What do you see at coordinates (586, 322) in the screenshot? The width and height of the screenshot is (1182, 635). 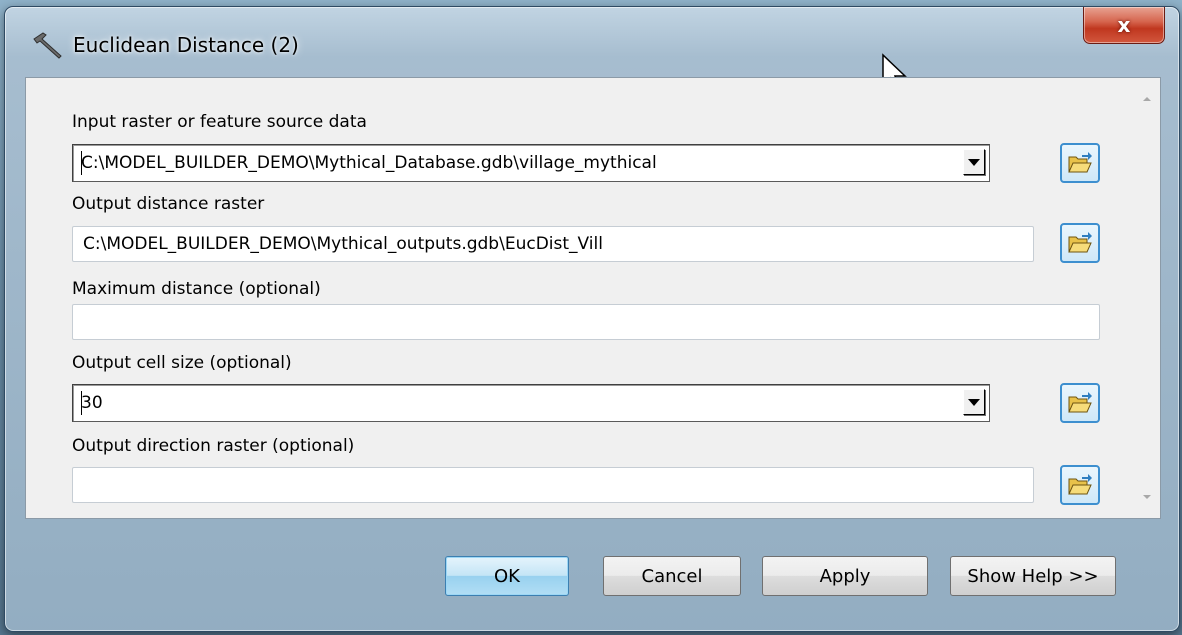 I see `max-distance-field` at bounding box center [586, 322].